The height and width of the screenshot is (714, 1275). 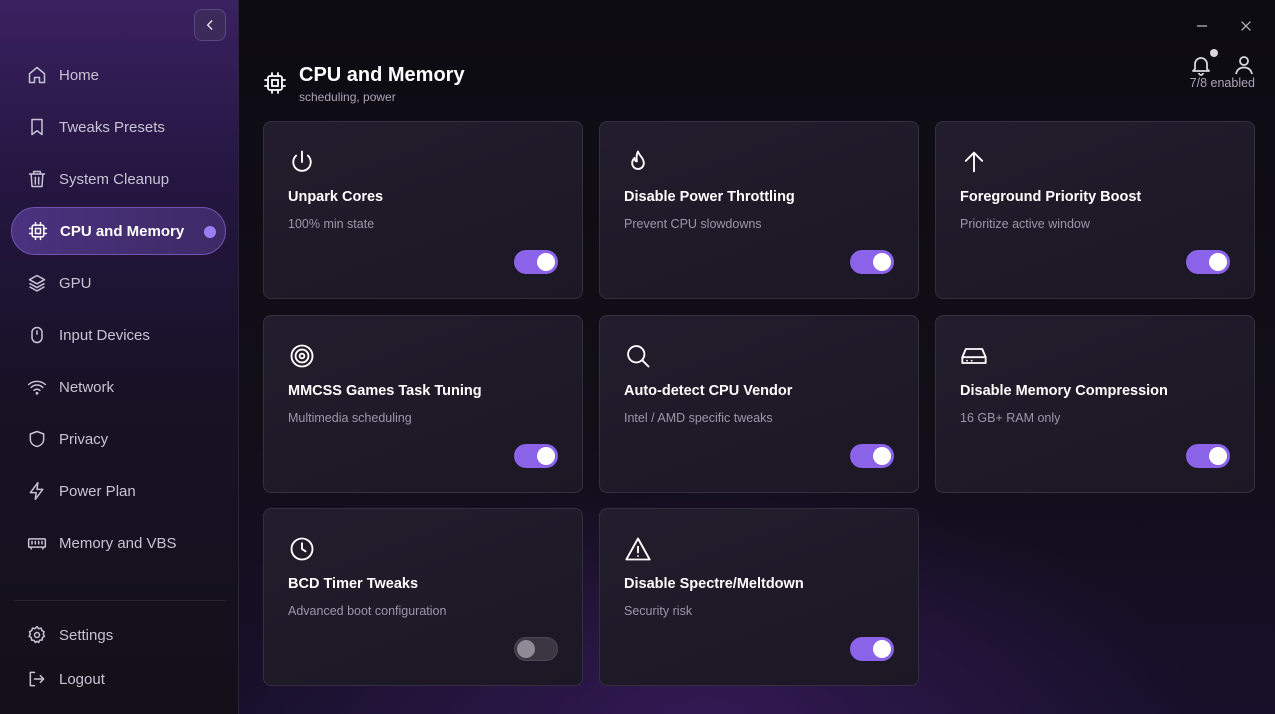 I want to click on sidebar-item-label: CPU and Memory, so click(x=122, y=231).